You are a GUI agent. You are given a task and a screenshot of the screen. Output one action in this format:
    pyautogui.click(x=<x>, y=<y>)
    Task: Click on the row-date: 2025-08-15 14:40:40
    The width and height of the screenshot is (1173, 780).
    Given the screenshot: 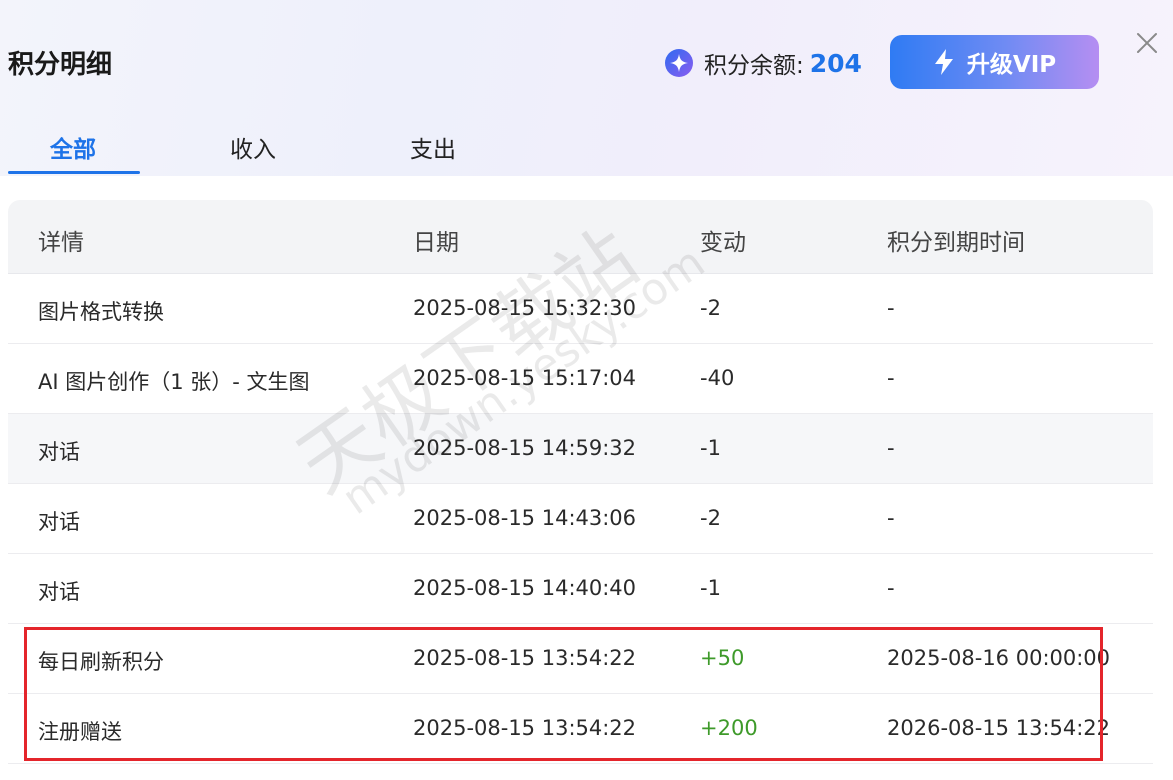 What is the action you would take?
    pyautogui.click(x=525, y=588)
    